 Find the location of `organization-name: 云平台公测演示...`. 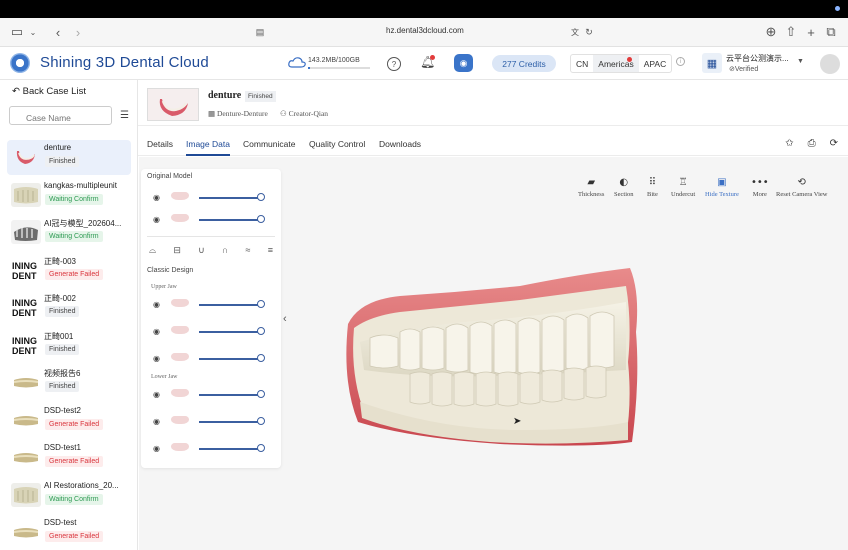

organization-name: 云平台公测演示... is located at coordinates (757, 58).